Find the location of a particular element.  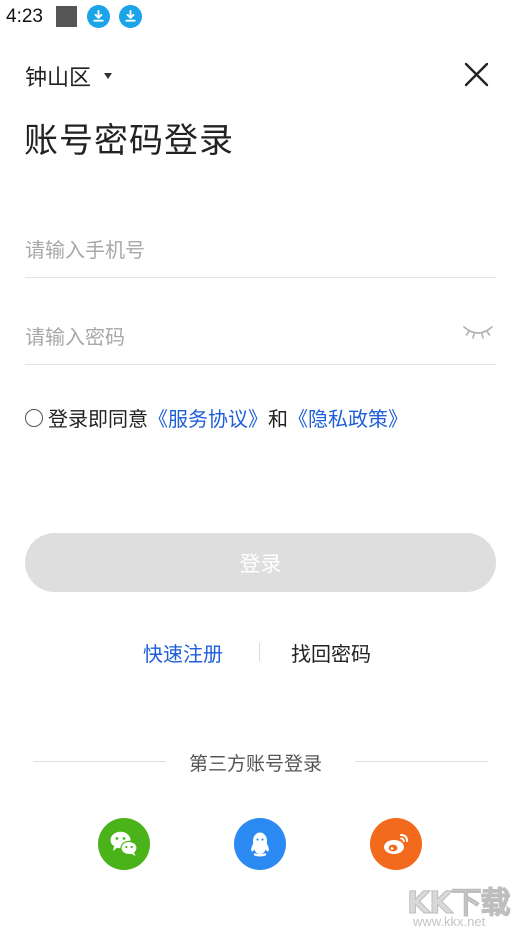

agreement-checkbox is located at coordinates (34, 417).